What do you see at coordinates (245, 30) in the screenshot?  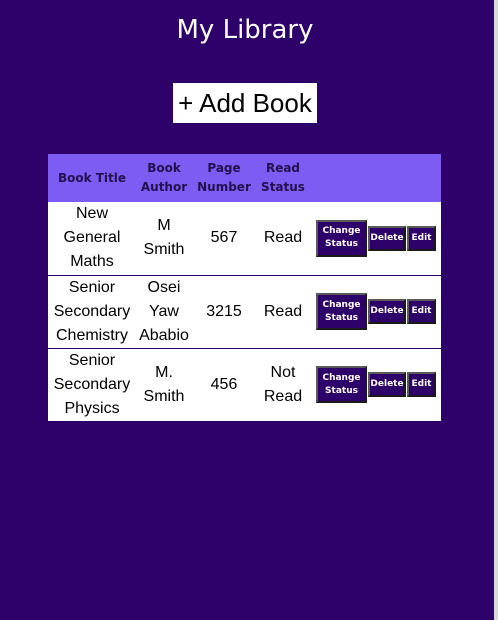 I see `page-title: My Library` at bounding box center [245, 30].